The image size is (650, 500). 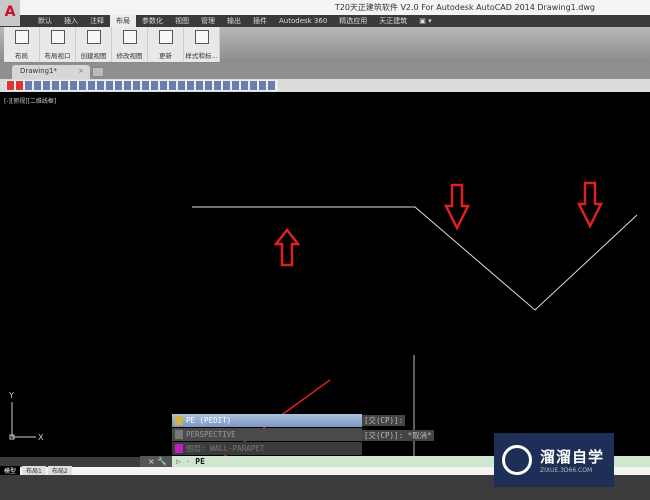 What do you see at coordinates (398, 435) in the screenshot?
I see `command-history-line: [交(CP)]: *取消*` at bounding box center [398, 435].